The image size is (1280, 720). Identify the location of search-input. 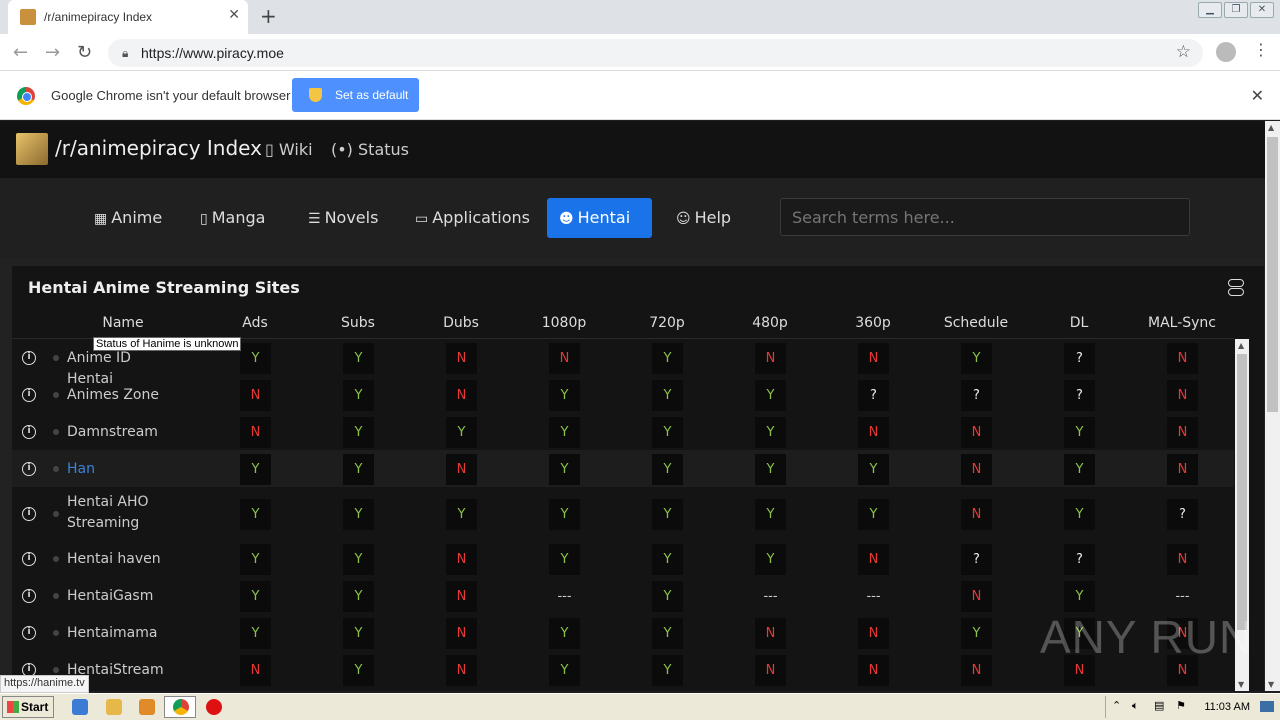
(985, 217).